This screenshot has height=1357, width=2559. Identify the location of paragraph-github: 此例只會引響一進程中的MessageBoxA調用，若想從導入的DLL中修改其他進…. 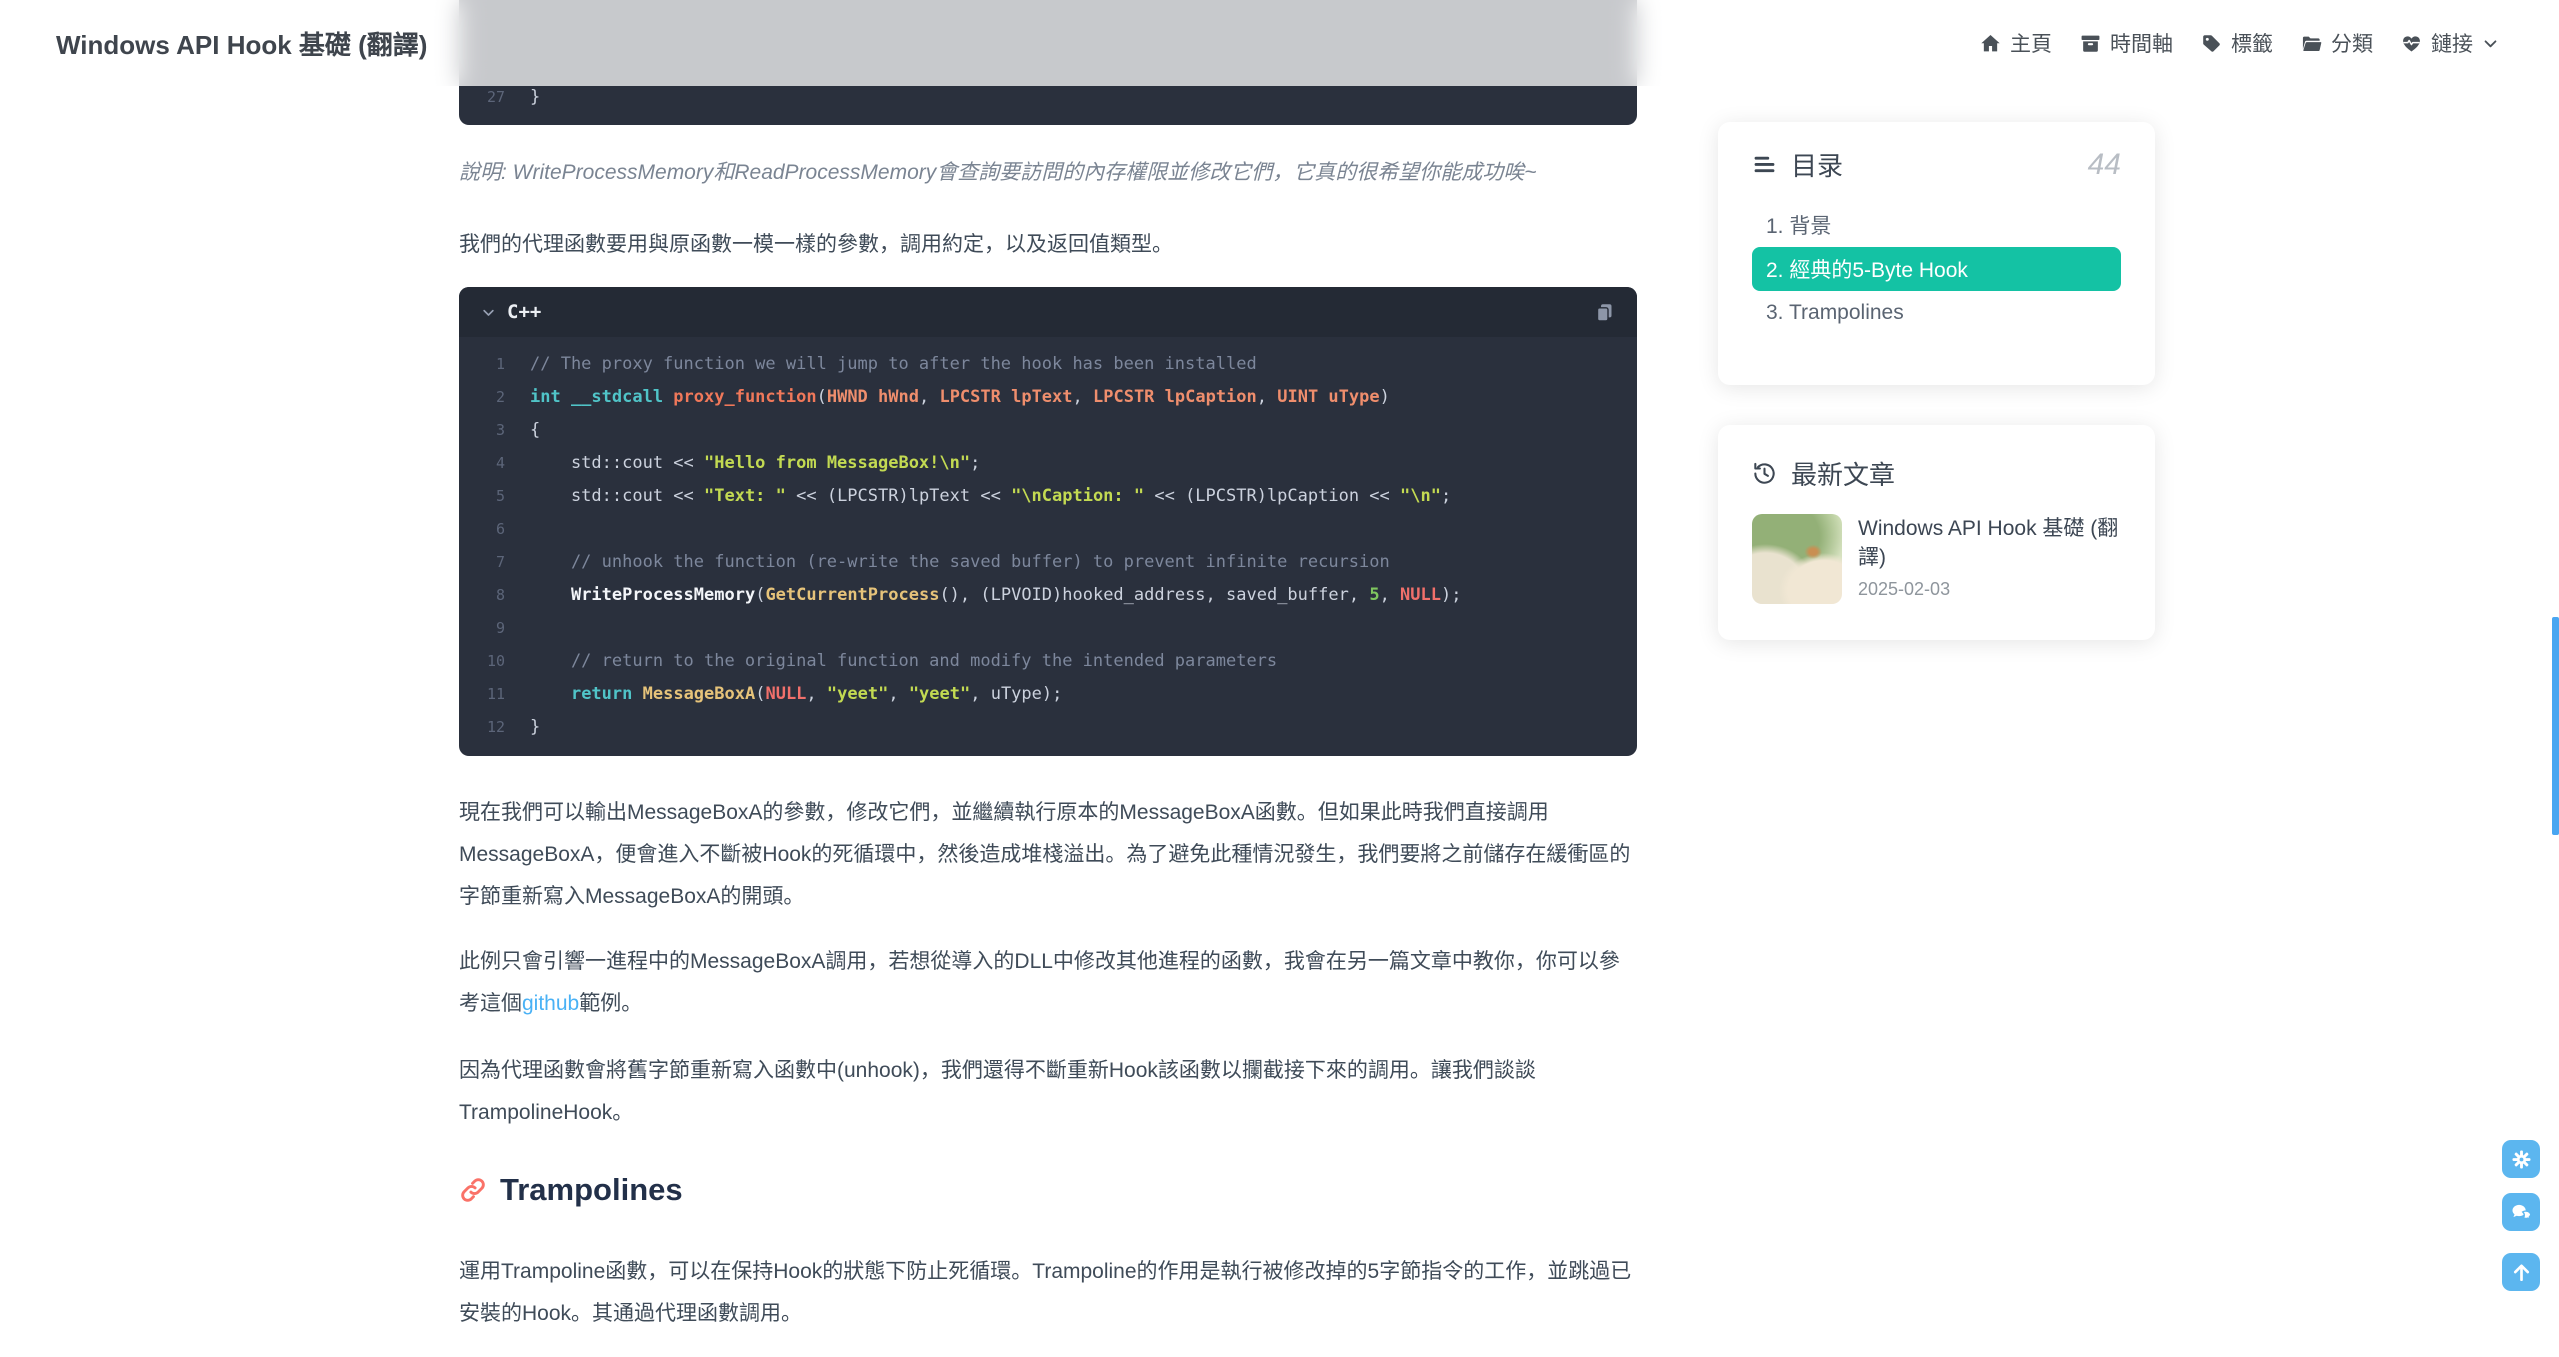
(1039, 982).